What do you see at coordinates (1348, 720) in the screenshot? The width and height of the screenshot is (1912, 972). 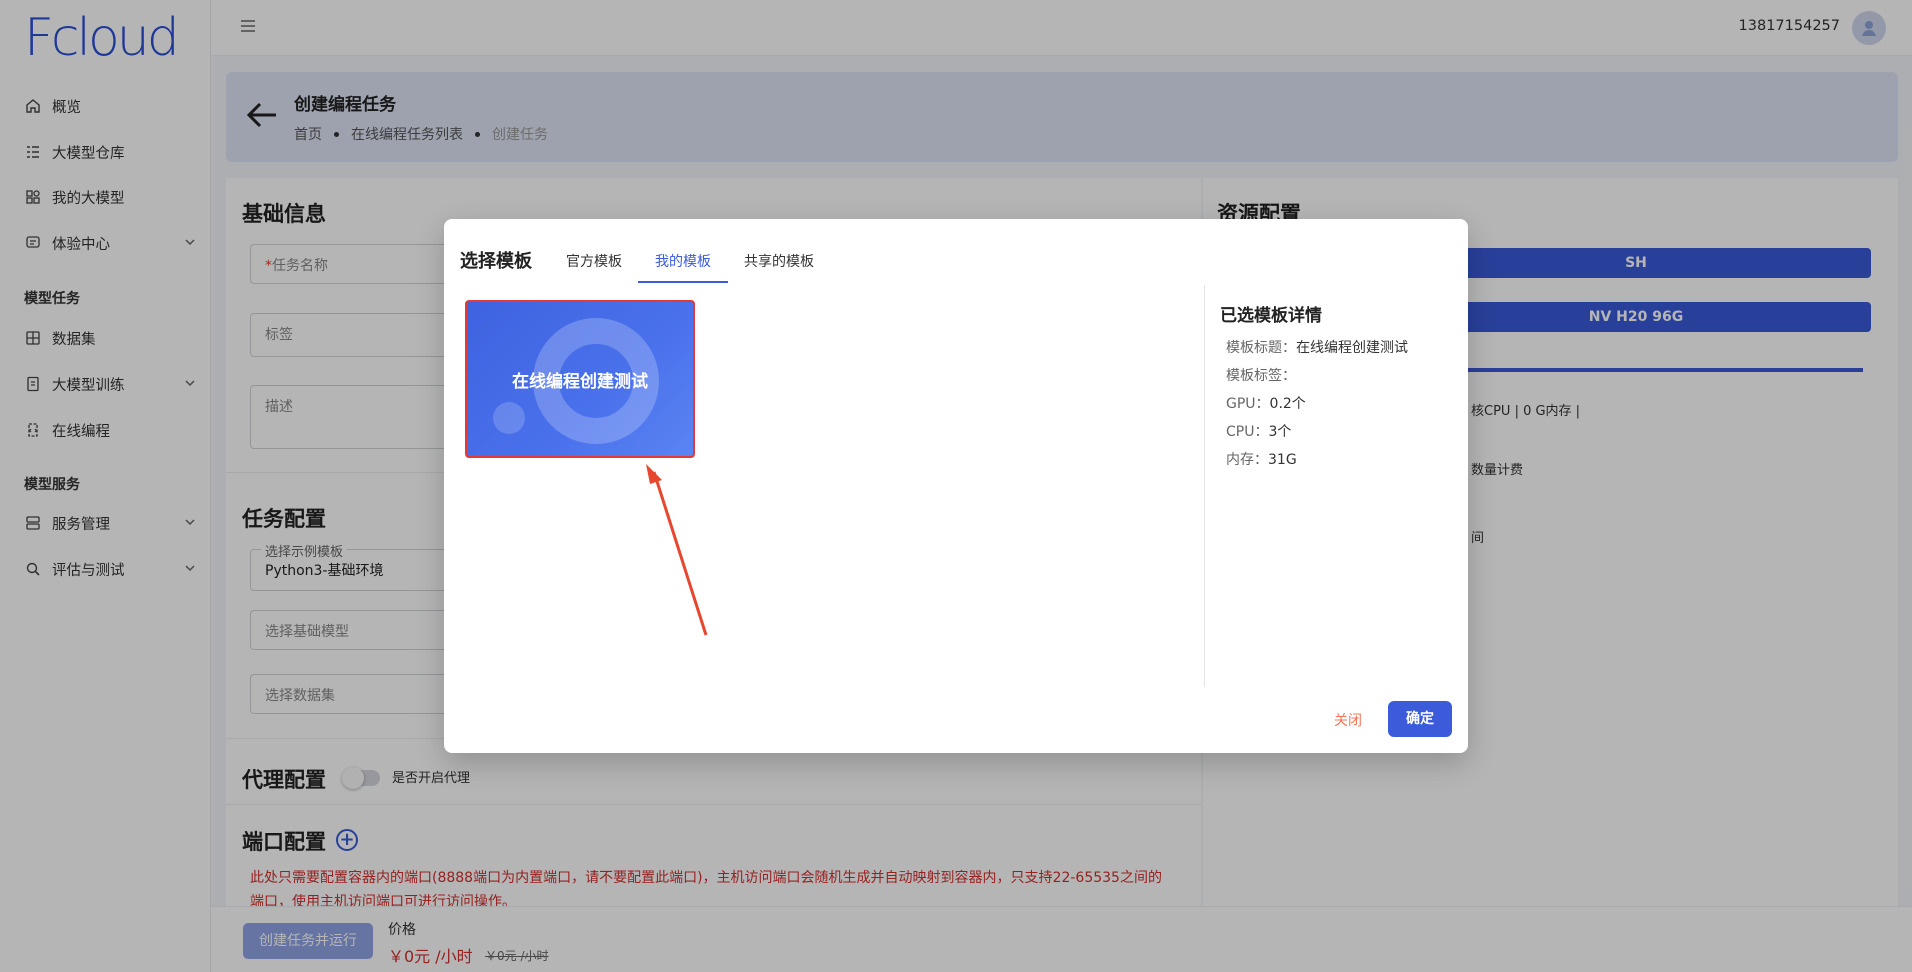 I see `close-button: 关闭` at bounding box center [1348, 720].